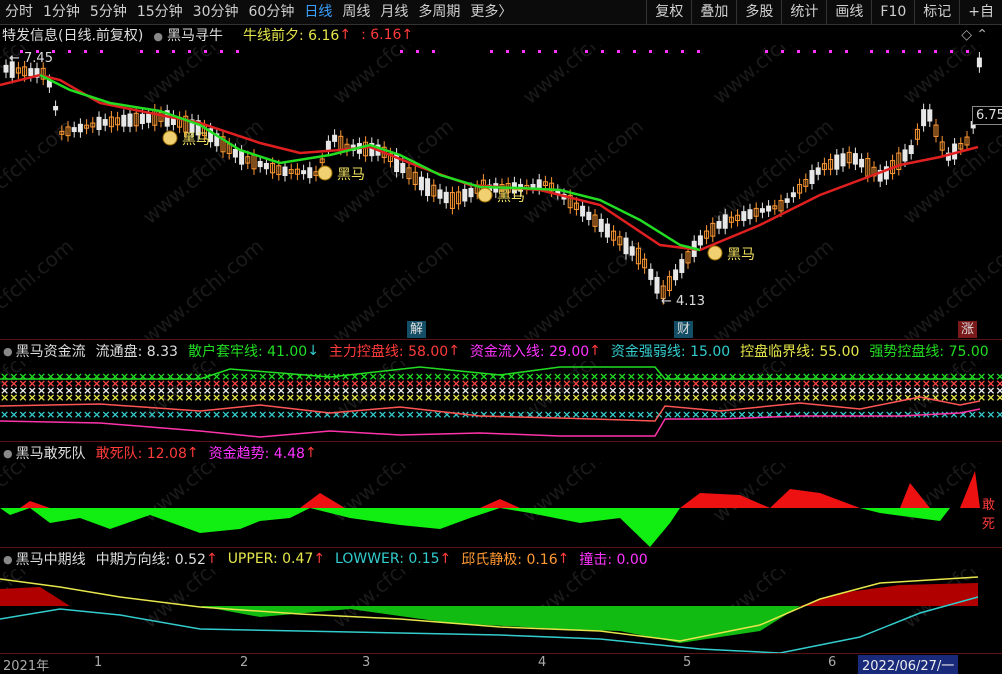 Image resolution: width=1002 pixels, height=674 pixels. What do you see at coordinates (136, 352) in the screenshot?
I see `float-value: 流通盘: 8.33` at bounding box center [136, 352].